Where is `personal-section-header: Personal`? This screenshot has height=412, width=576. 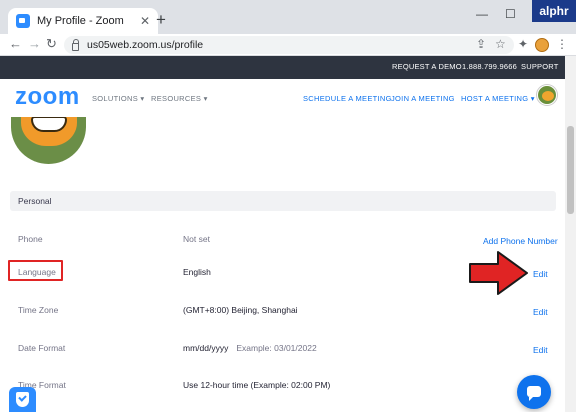
personal-section-header: Personal is located at coordinates (283, 201).